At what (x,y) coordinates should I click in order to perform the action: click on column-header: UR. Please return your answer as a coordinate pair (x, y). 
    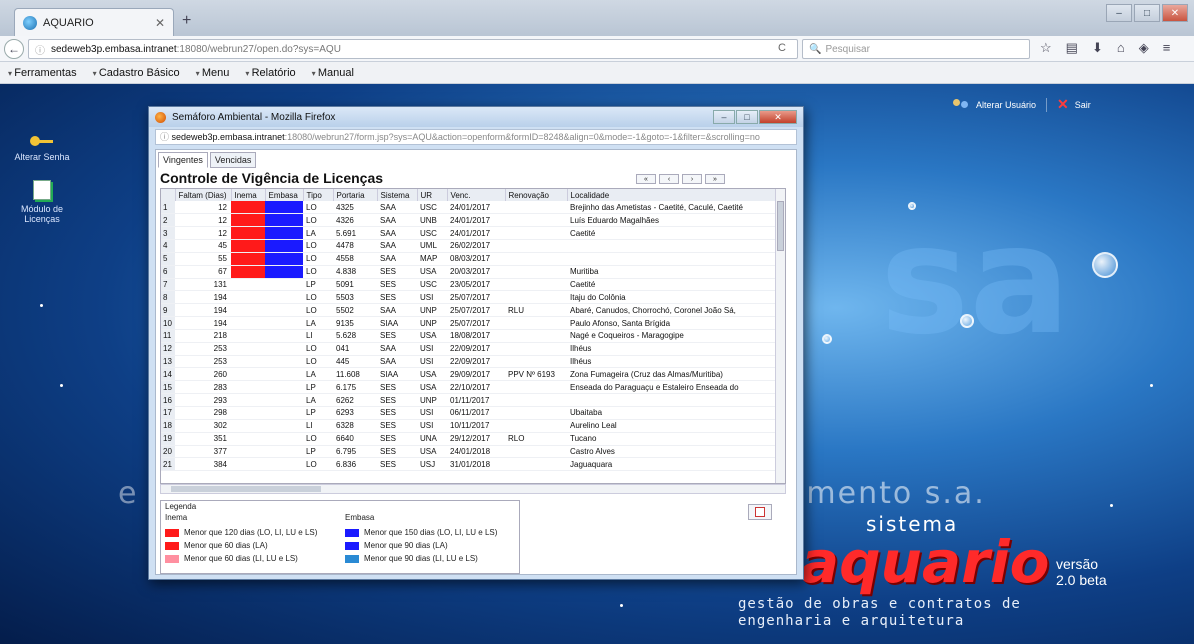
    Looking at the image, I should click on (432, 195).